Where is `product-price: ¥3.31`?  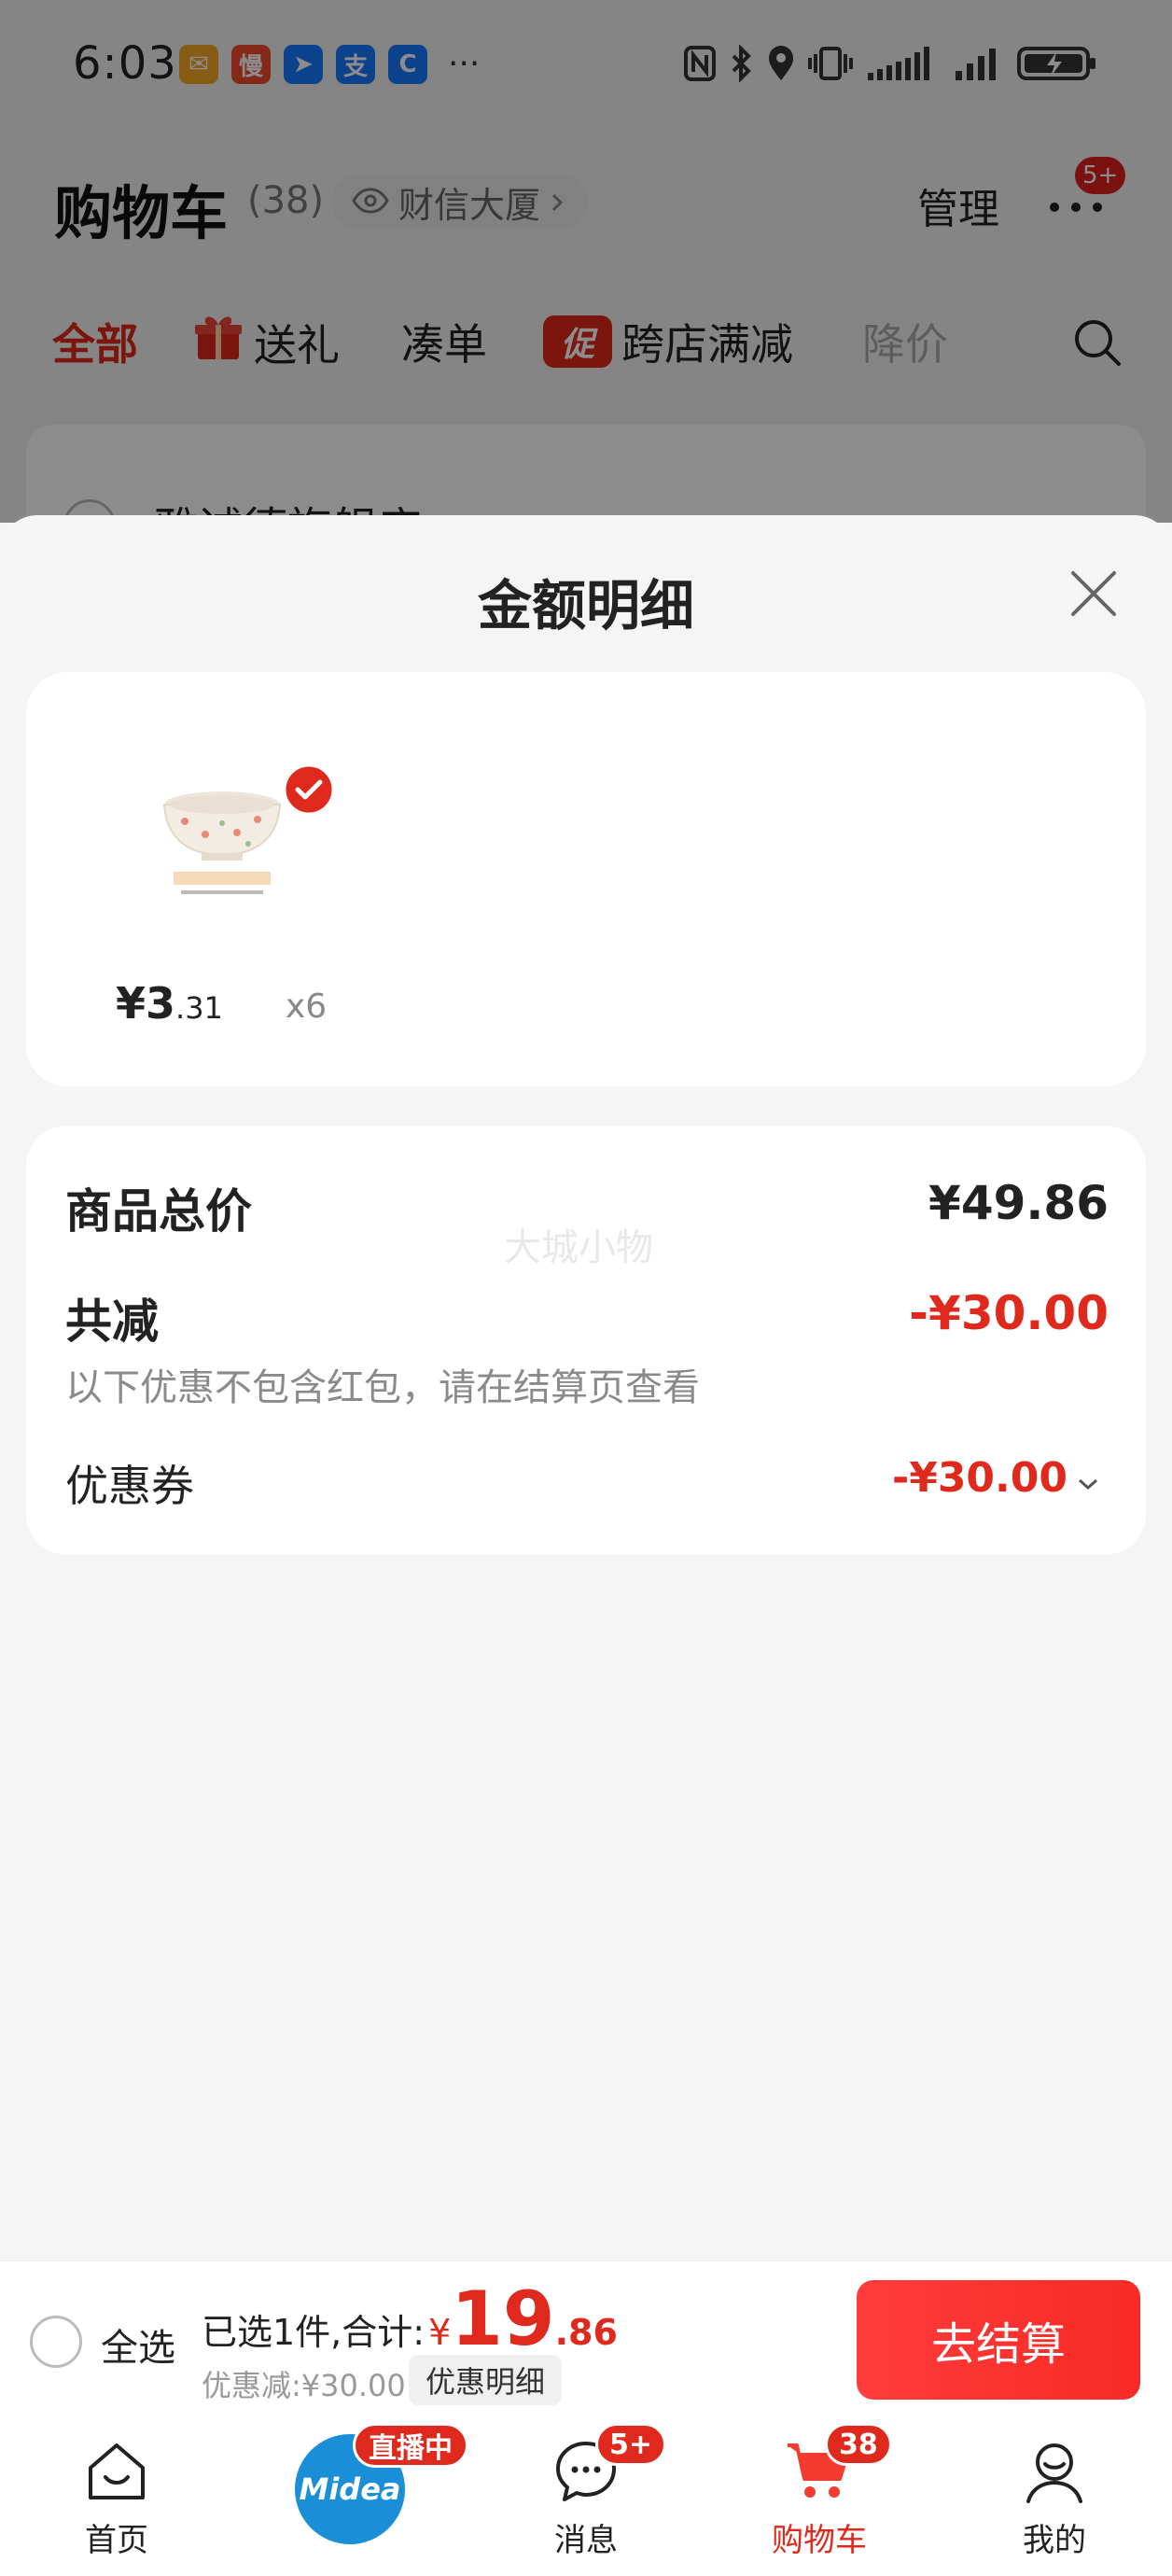 product-price: ¥3.31 is located at coordinates (169, 1003).